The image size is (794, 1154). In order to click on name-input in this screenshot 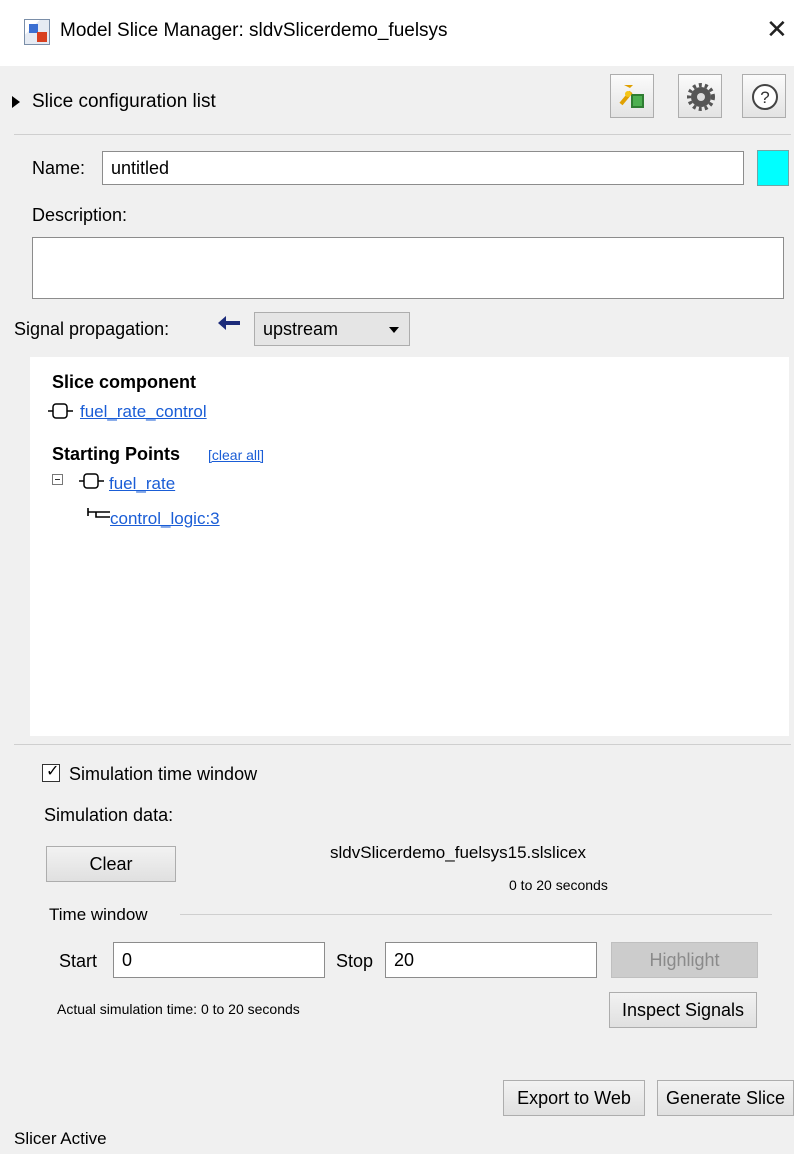, I will do `click(423, 168)`.